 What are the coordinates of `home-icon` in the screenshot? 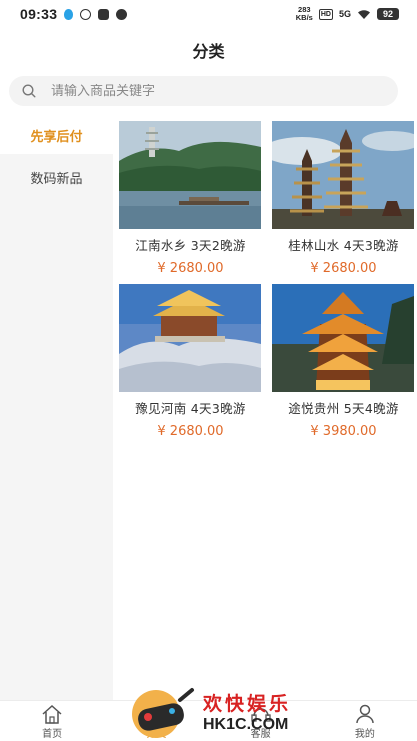 It's located at (52, 714).